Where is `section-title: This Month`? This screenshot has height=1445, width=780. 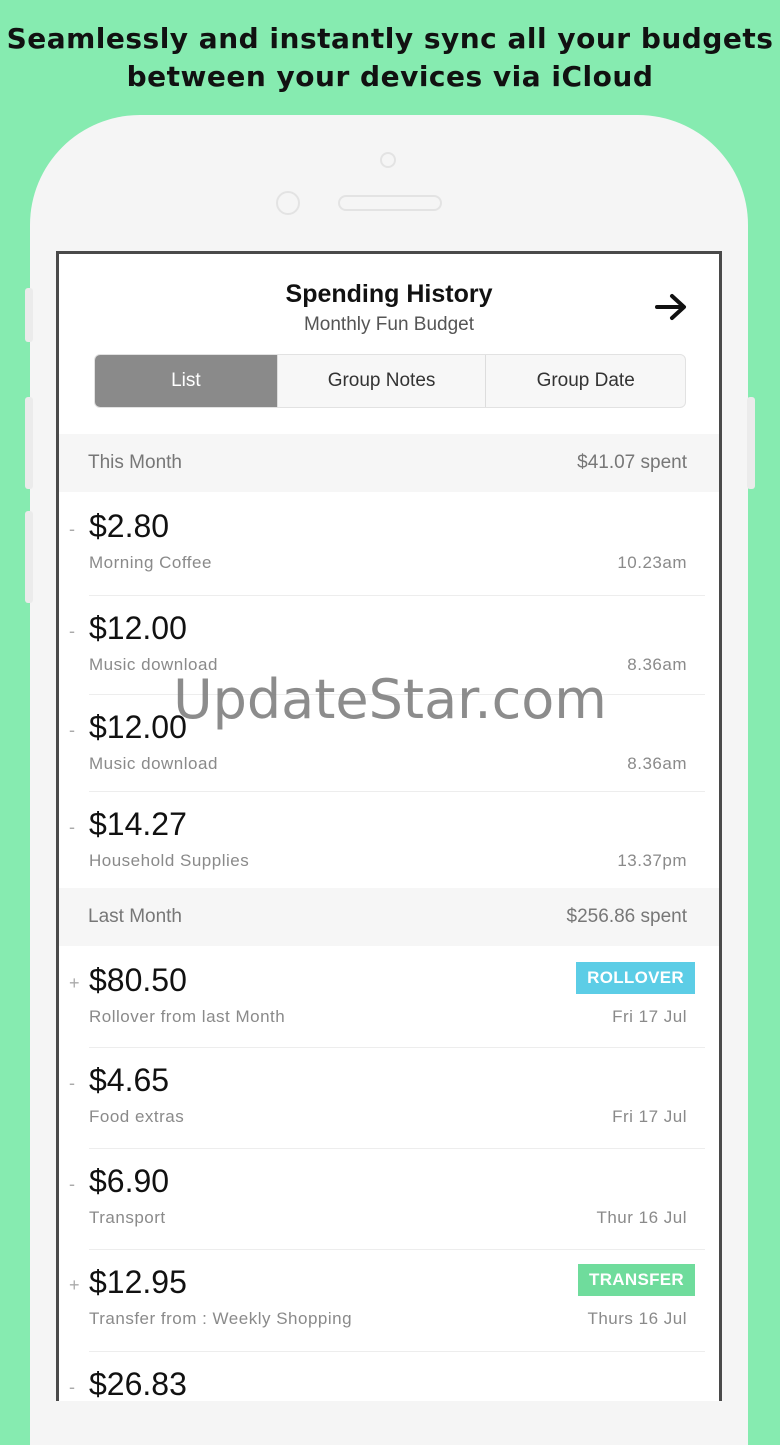 section-title: This Month is located at coordinates (135, 462).